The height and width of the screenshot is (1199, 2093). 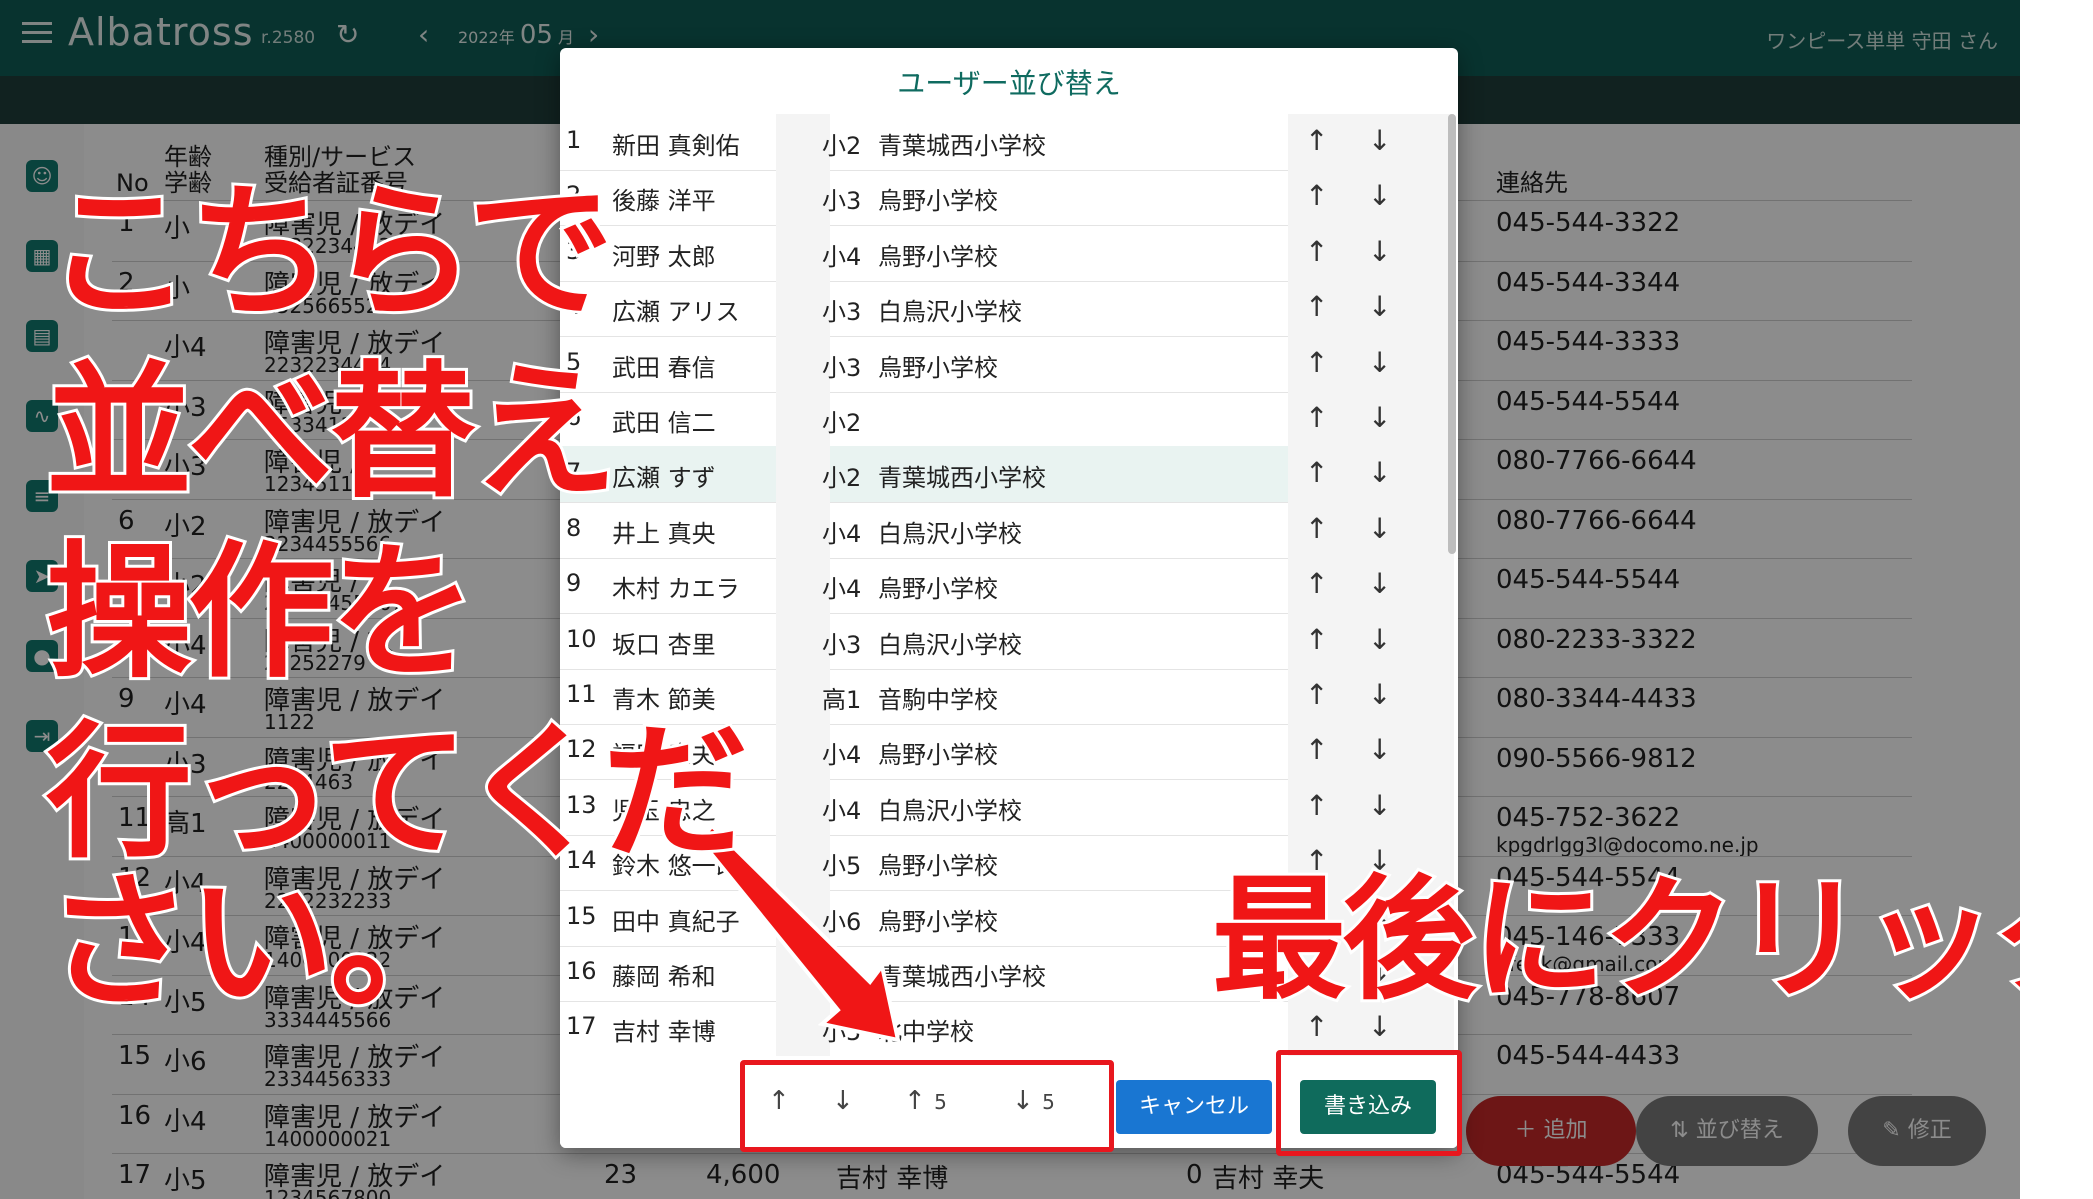 What do you see at coordinates (2056, 599) in the screenshot?
I see `page-margin` at bounding box center [2056, 599].